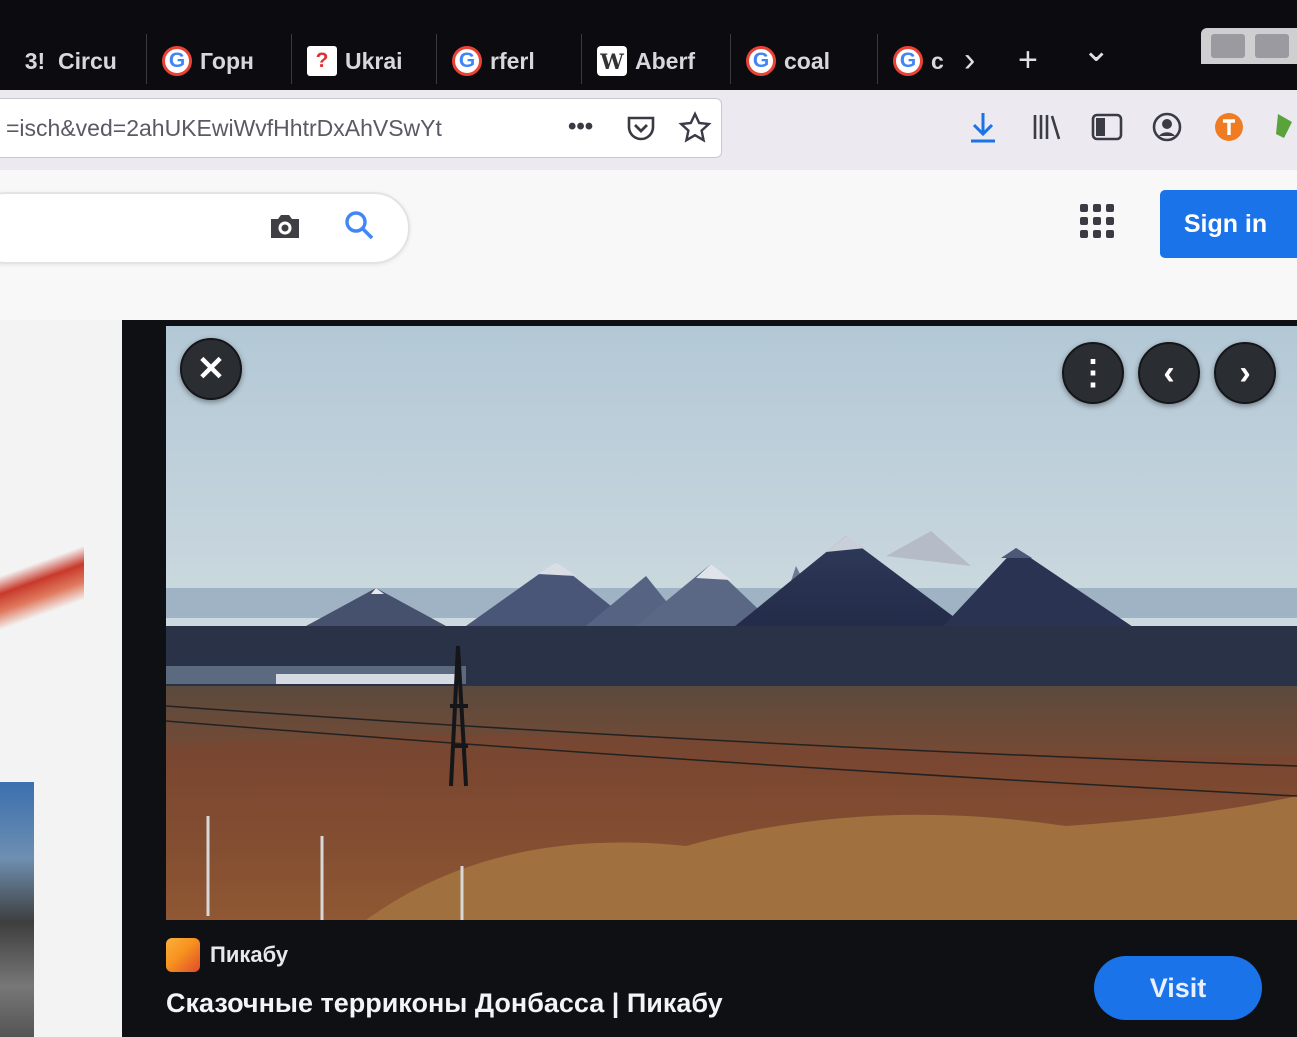  Describe the element at coordinates (1028, 60) in the screenshot. I see `new-tab-icon: +` at that location.